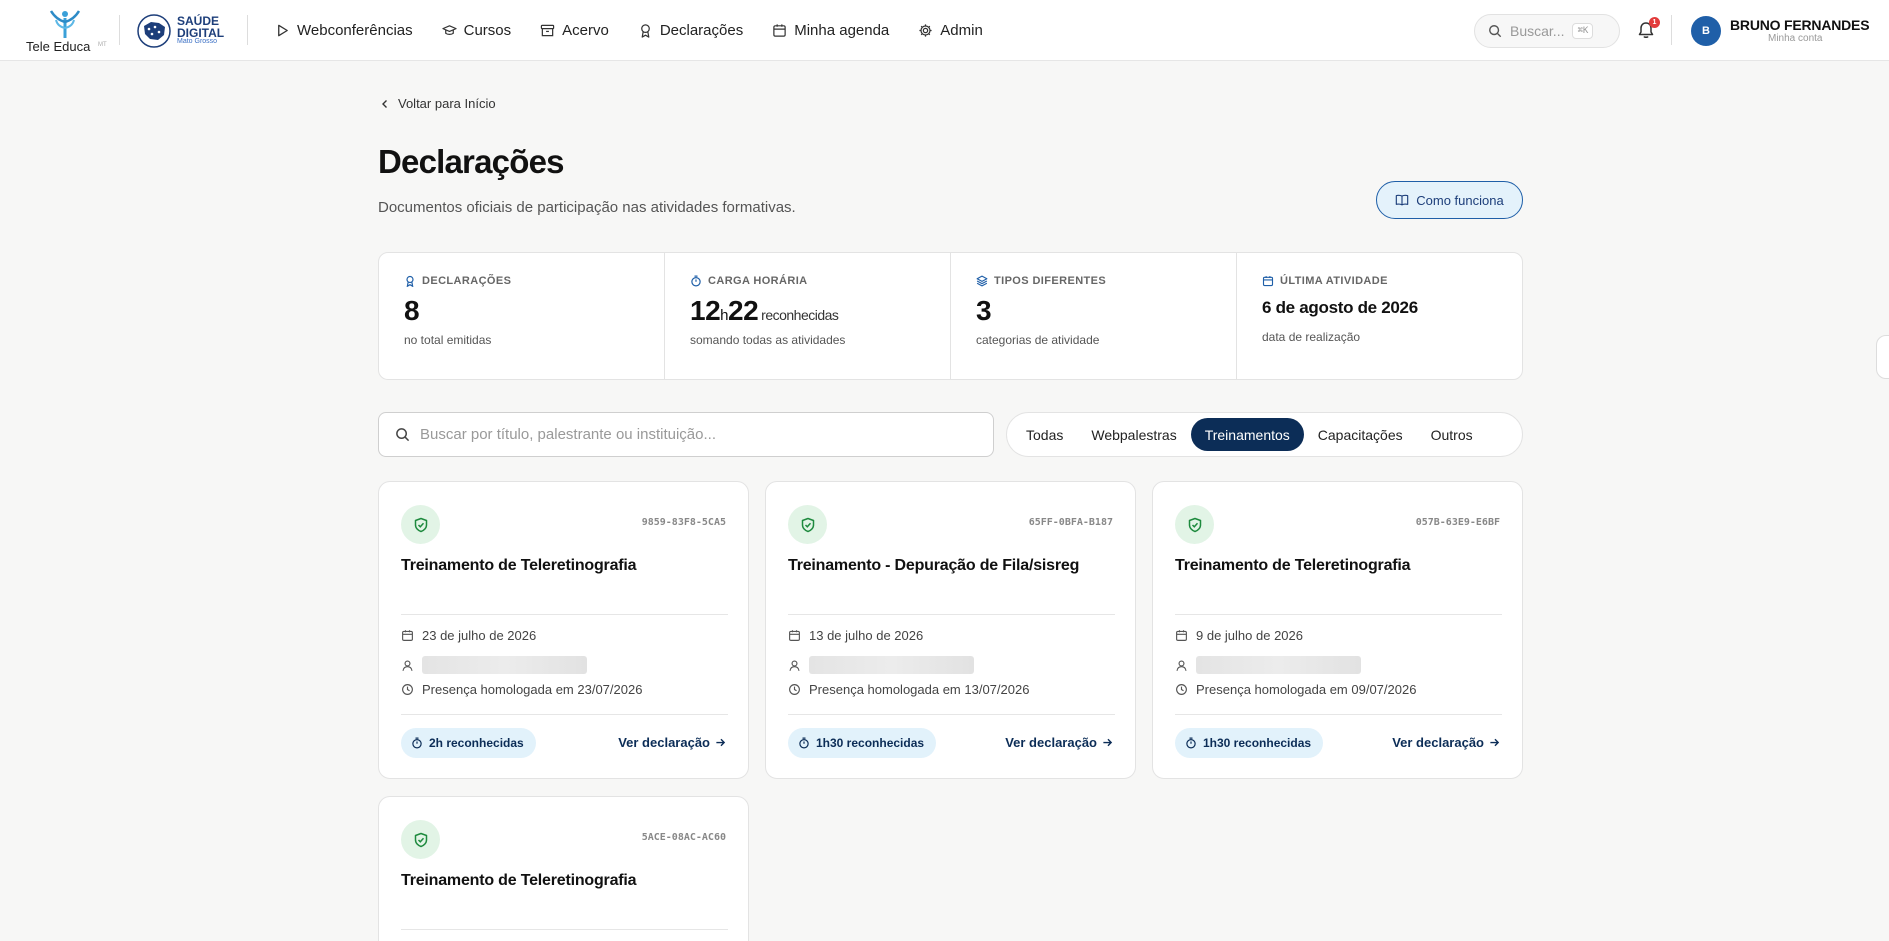  Describe the element at coordinates (1249, 743) in the screenshot. I see `hours-badge: 1h30 reconhecidas` at that location.